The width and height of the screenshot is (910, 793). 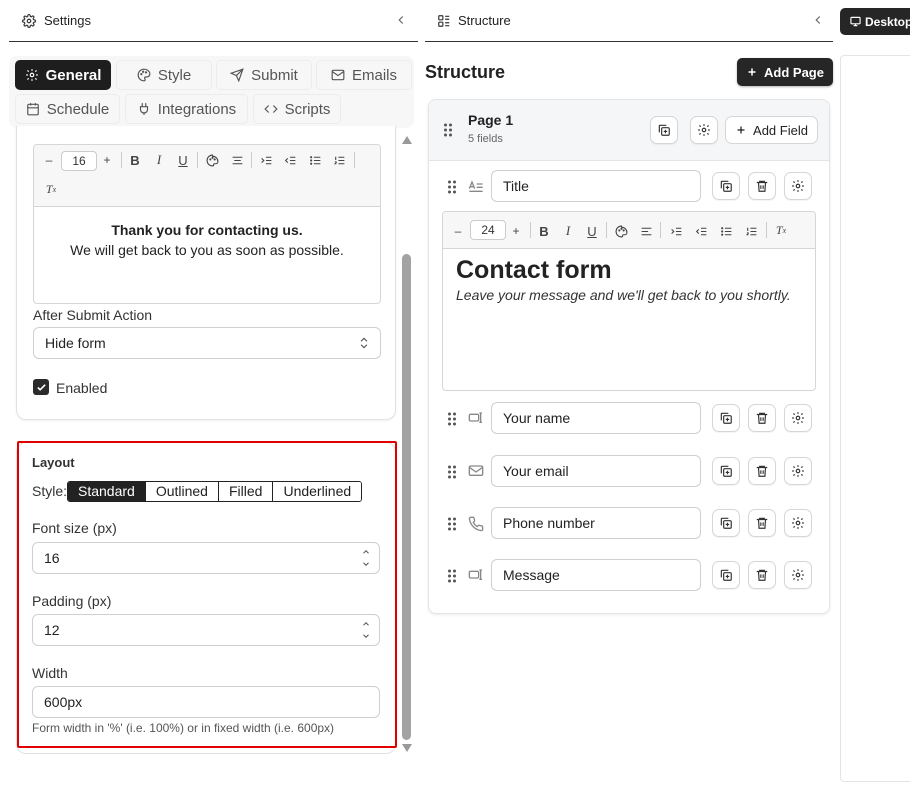 What do you see at coordinates (596, 186) in the screenshot?
I see `title-field: Title` at bounding box center [596, 186].